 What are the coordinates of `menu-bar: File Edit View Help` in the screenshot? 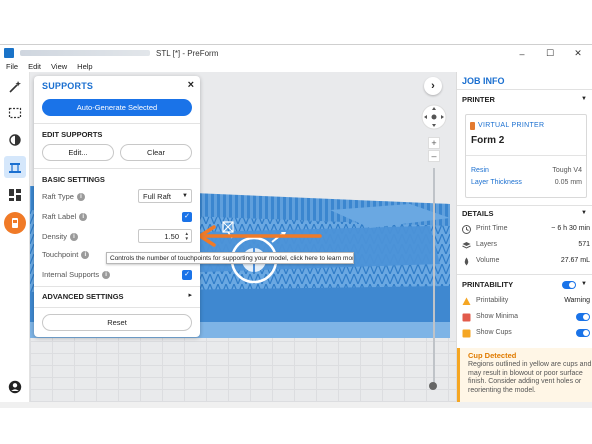 It's located at (296, 66).